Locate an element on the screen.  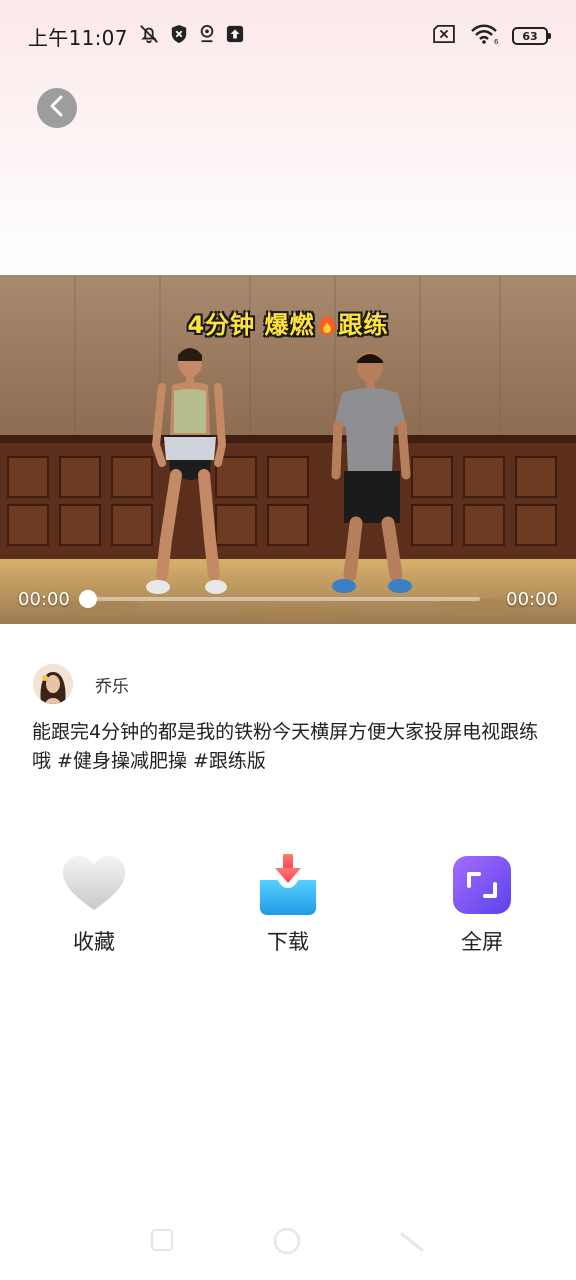
fire-icon is located at coordinates (327, 324).